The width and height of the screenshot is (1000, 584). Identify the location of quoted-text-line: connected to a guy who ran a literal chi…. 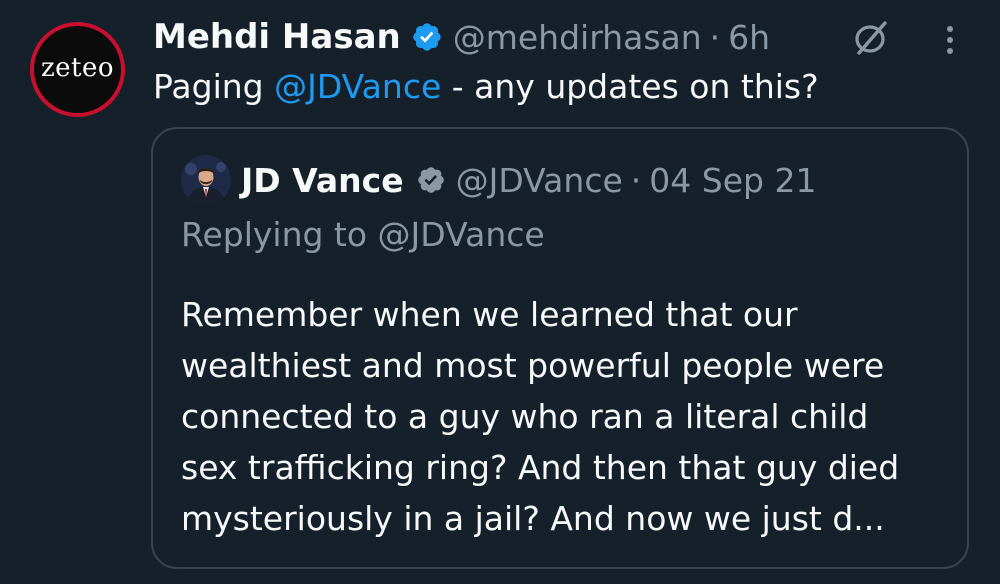
(525, 416).